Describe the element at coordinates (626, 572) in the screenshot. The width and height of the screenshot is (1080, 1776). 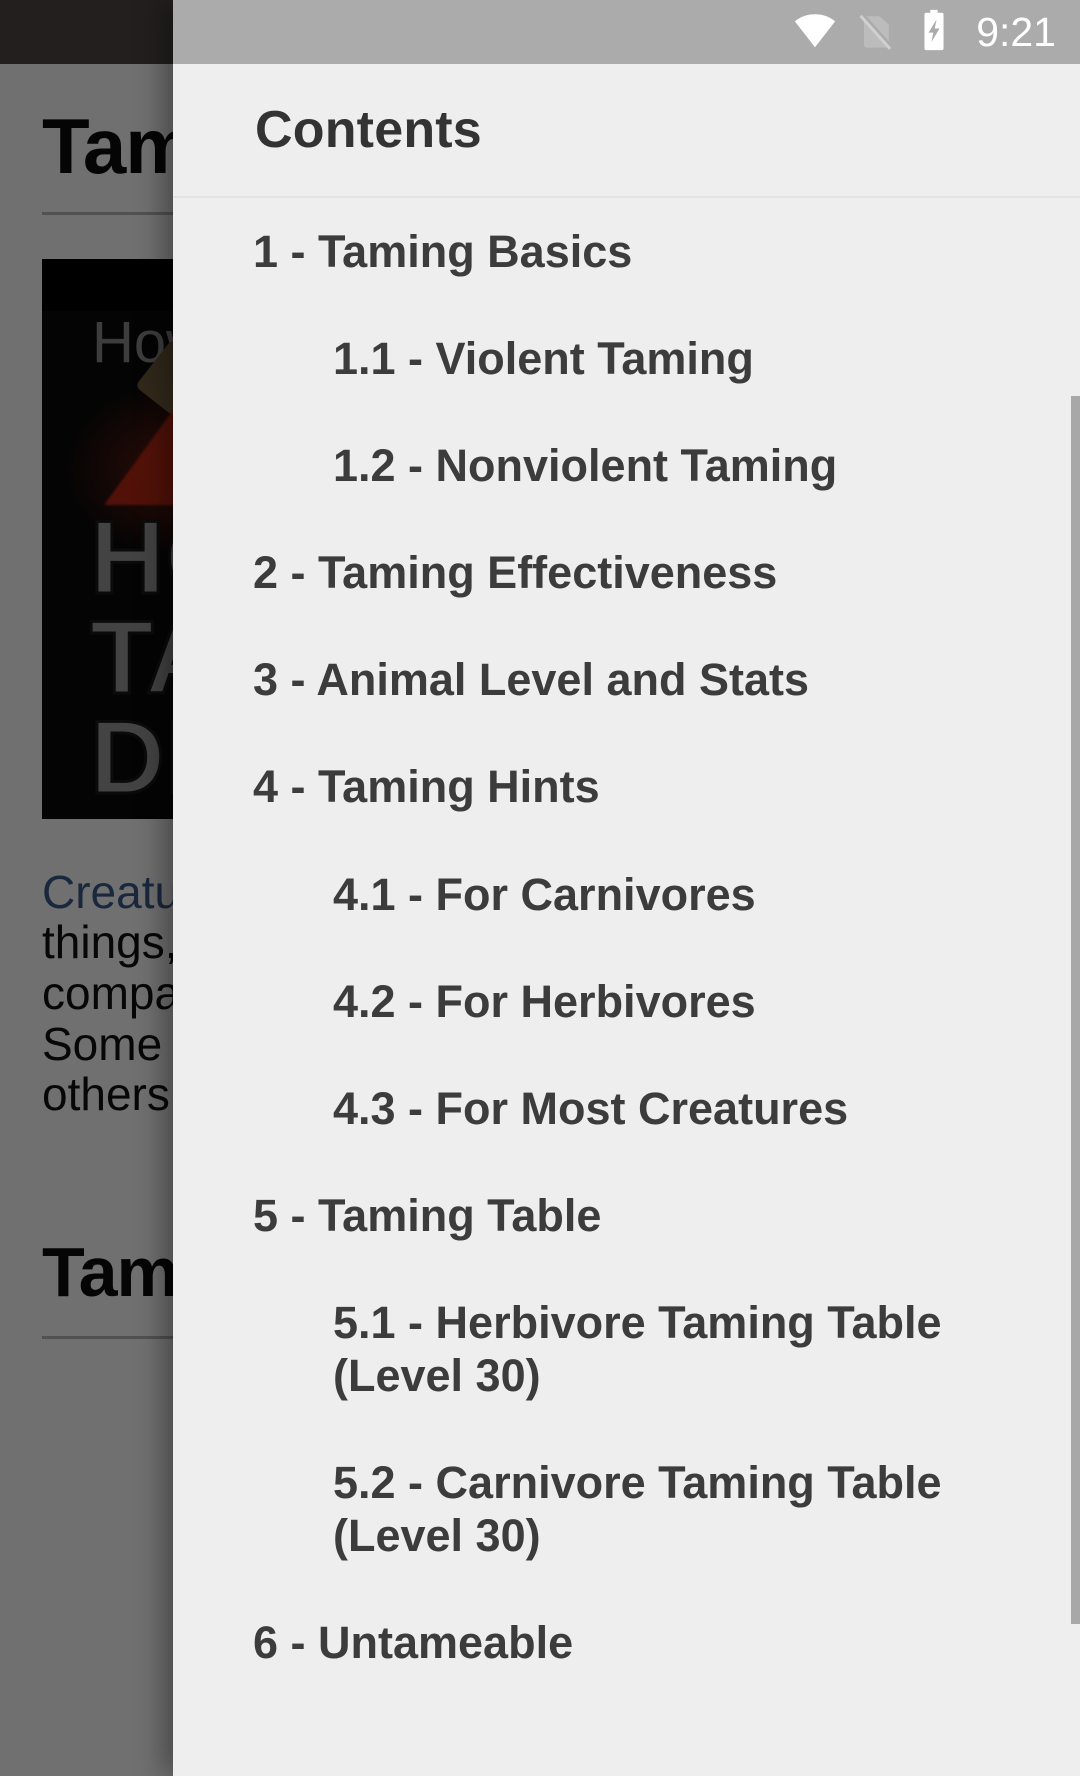
I see `toc-item: 2 - Taming Effectiveness` at that location.